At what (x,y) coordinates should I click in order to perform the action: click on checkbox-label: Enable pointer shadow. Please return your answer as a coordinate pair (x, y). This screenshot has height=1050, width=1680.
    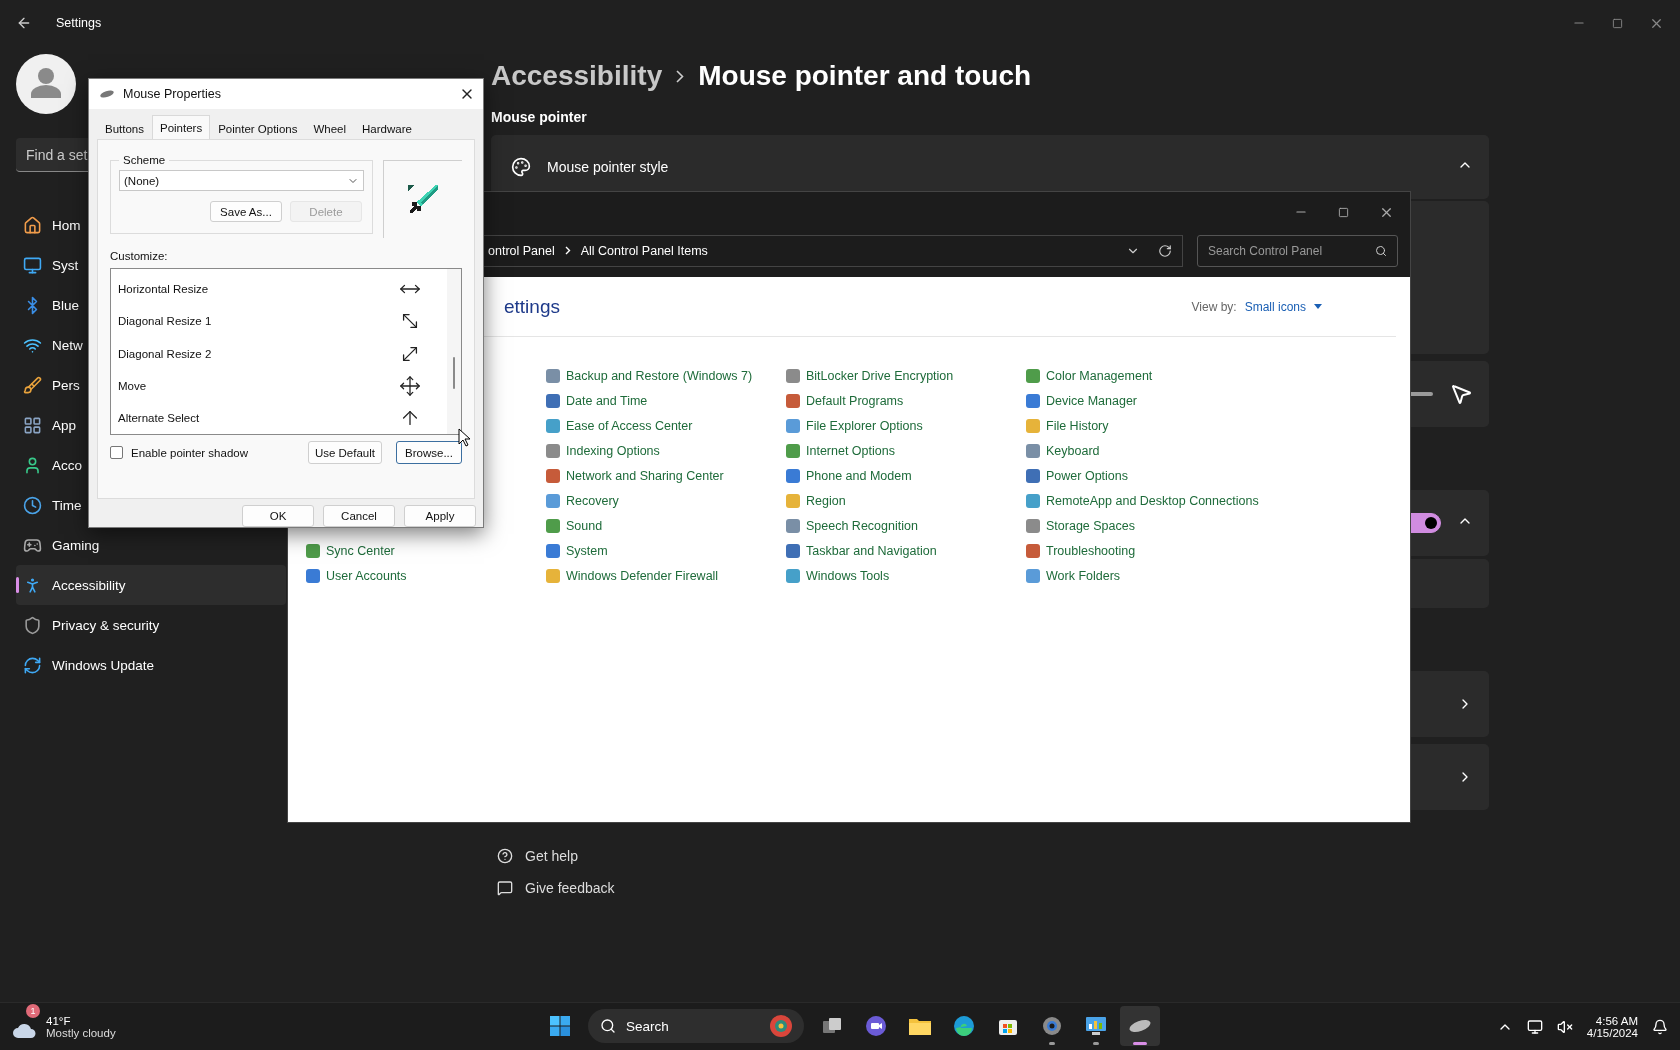
    Looking at the image, I should click on (189, 452).